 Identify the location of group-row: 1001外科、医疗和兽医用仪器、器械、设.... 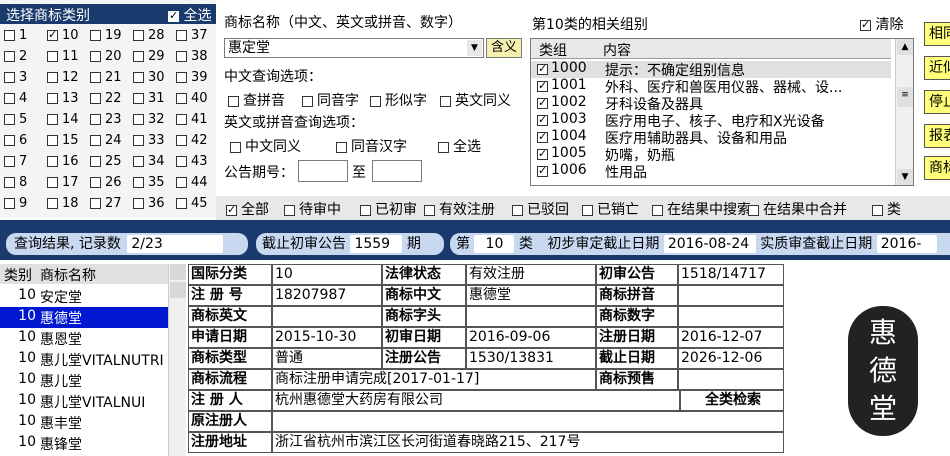
(711, 86).